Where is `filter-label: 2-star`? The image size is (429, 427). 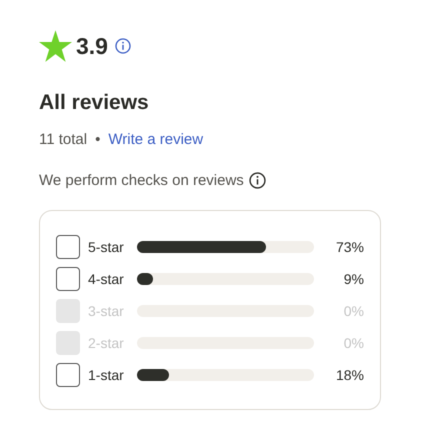 filter-label: 2-star is located at coordinates (106, 343).